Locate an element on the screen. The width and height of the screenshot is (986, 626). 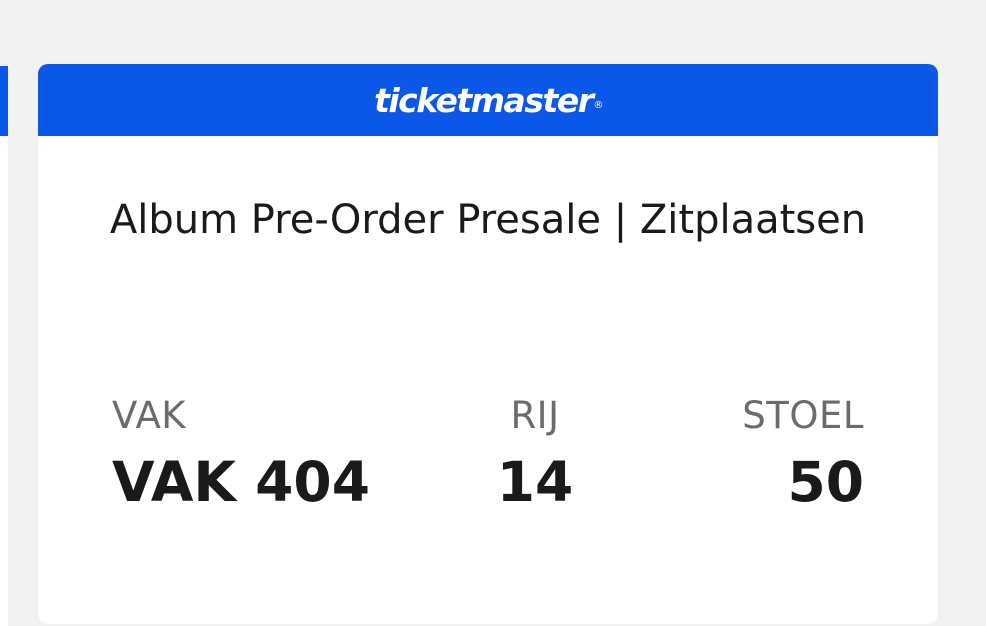
row-column: RIJ 14 is located at coordinates (535, 453).